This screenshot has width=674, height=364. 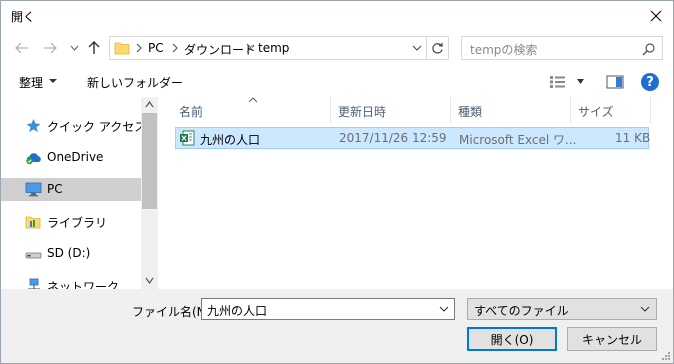 I want to click on address-bar: PC ダウンロード temp, so click(x=268, y=48).